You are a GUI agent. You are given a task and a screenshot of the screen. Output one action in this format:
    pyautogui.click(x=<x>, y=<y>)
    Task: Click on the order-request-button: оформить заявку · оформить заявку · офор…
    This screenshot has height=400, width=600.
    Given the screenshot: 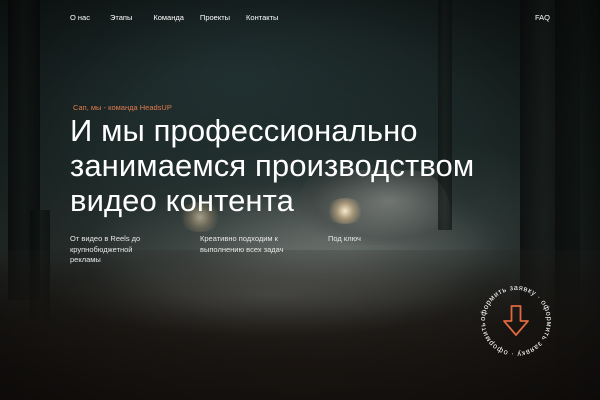 What is the action you would take?
    pyautogui.click(x=516, y=321)
    